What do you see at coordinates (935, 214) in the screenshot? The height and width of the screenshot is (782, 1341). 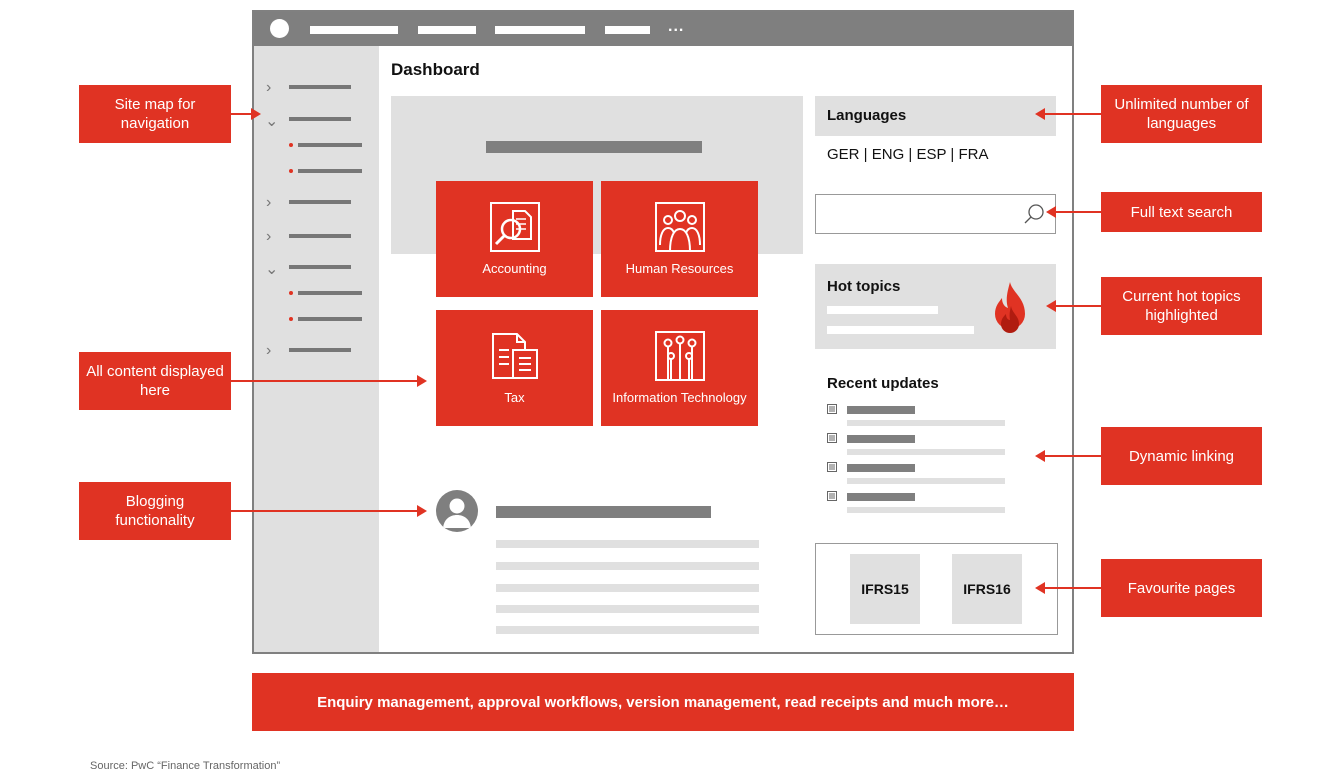 I see `search-input` at bounding box center [935, 214].